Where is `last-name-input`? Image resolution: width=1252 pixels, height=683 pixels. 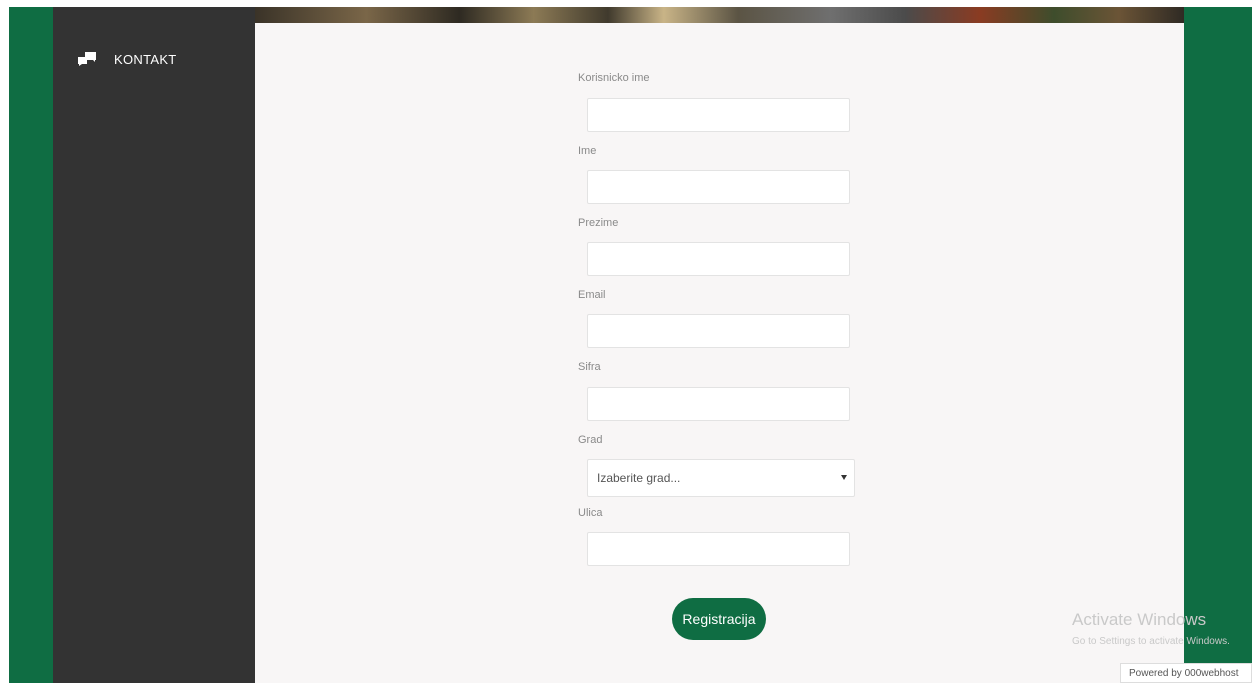
last-name-input is located at coordinates (718, 259).